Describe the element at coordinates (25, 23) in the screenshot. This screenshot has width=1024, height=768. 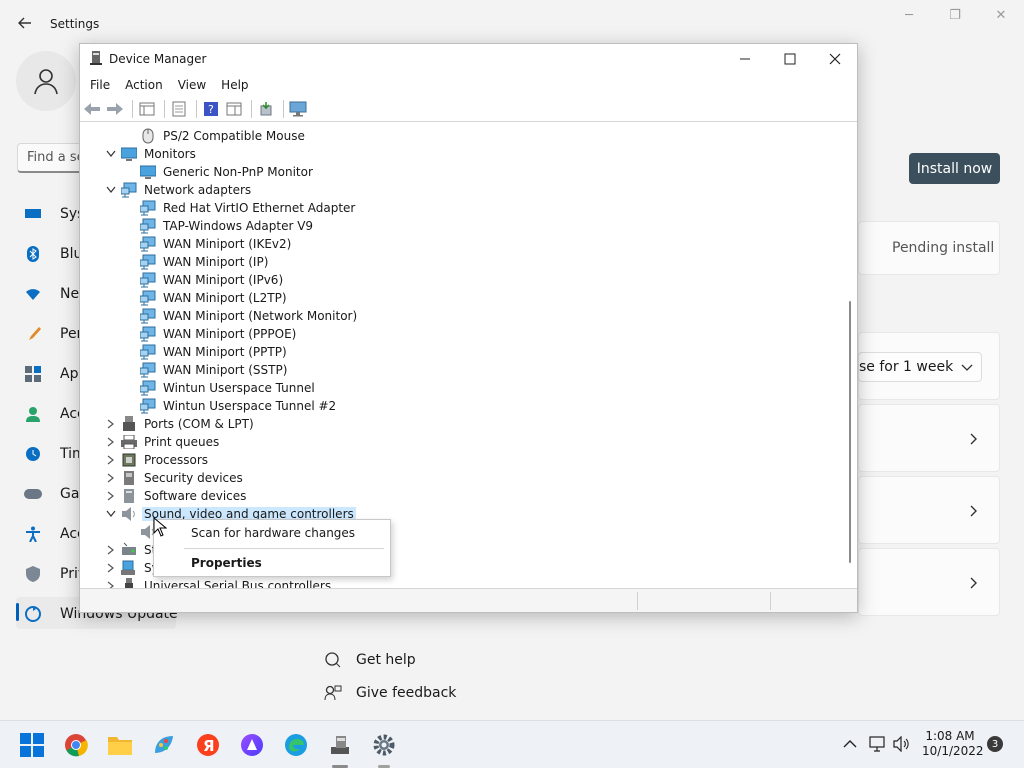
I see `back-arrow-icon` at that location.